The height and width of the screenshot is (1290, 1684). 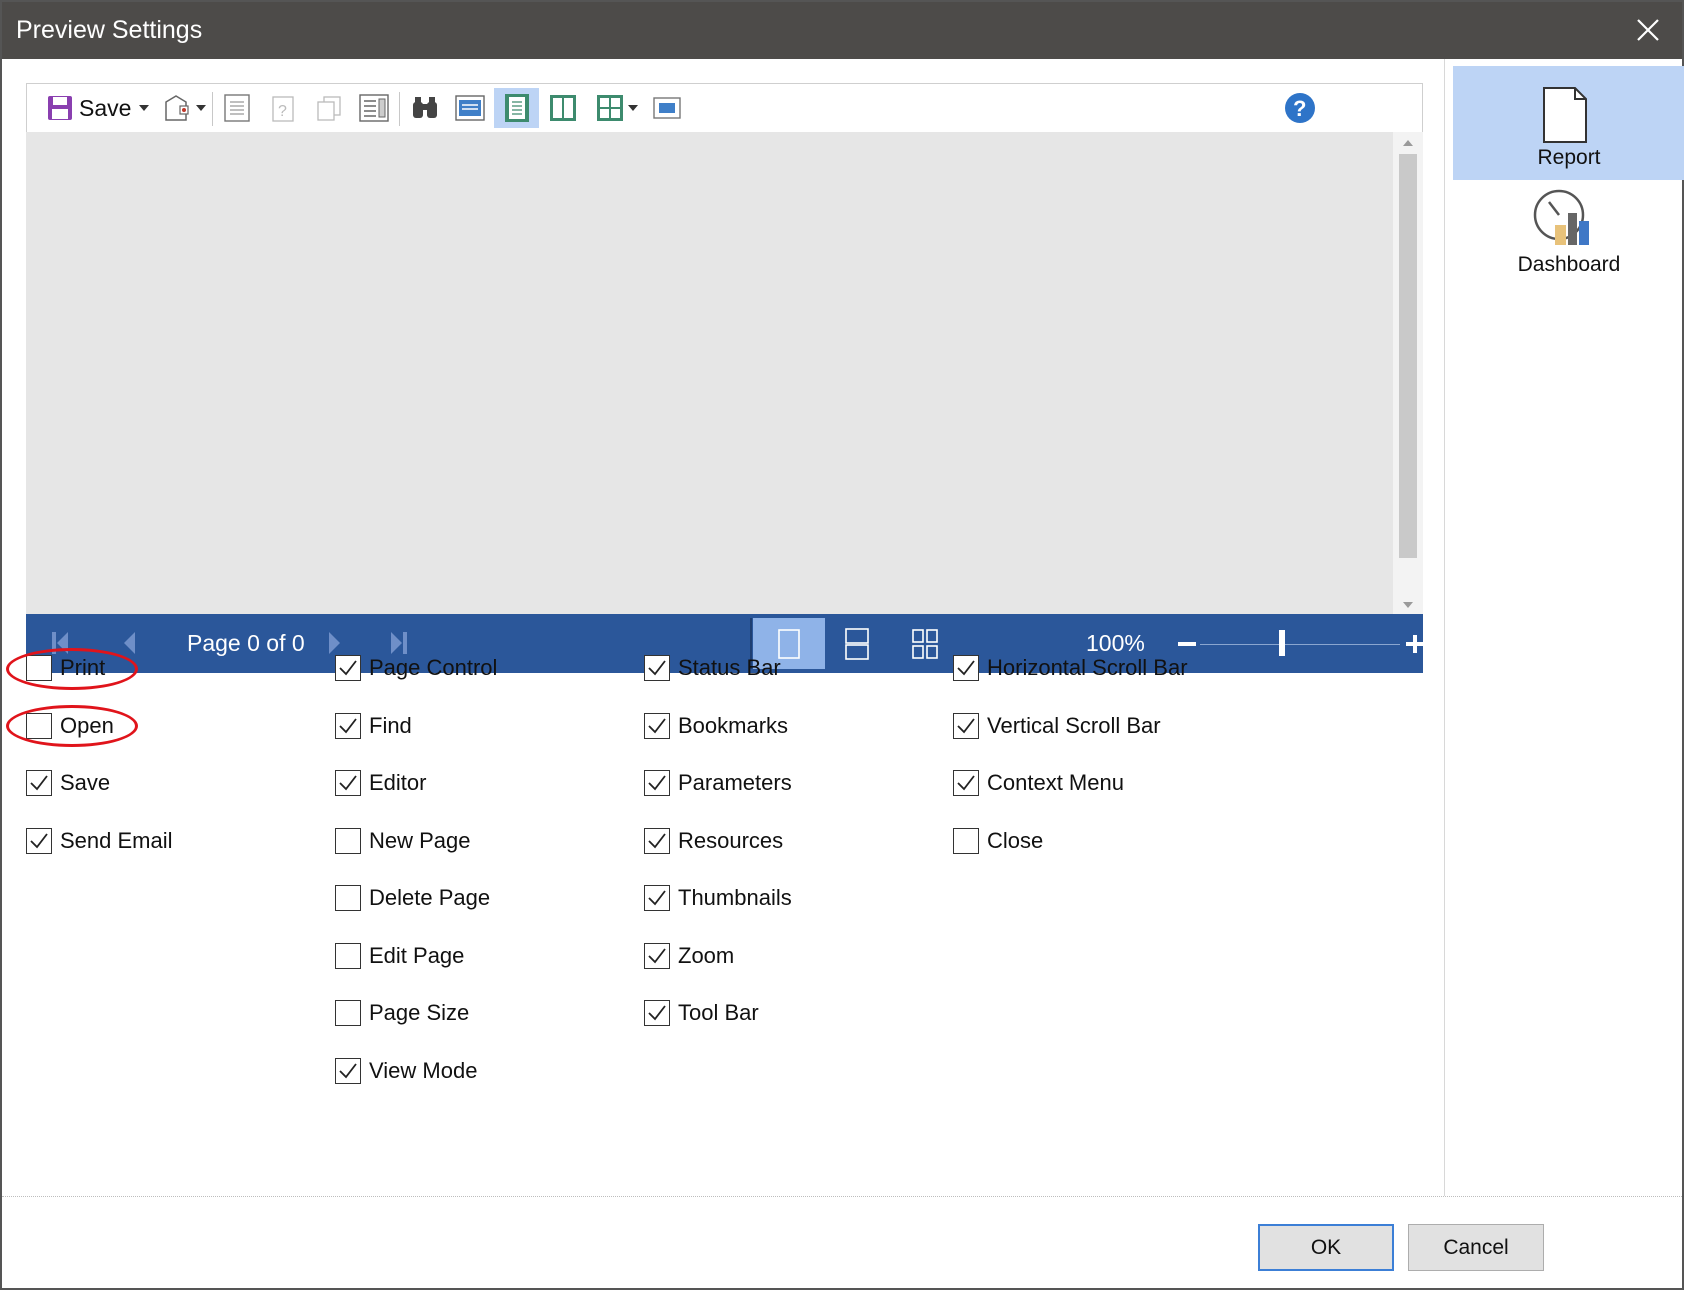 I want to click on copy-icon, so click(x=329, y=108).